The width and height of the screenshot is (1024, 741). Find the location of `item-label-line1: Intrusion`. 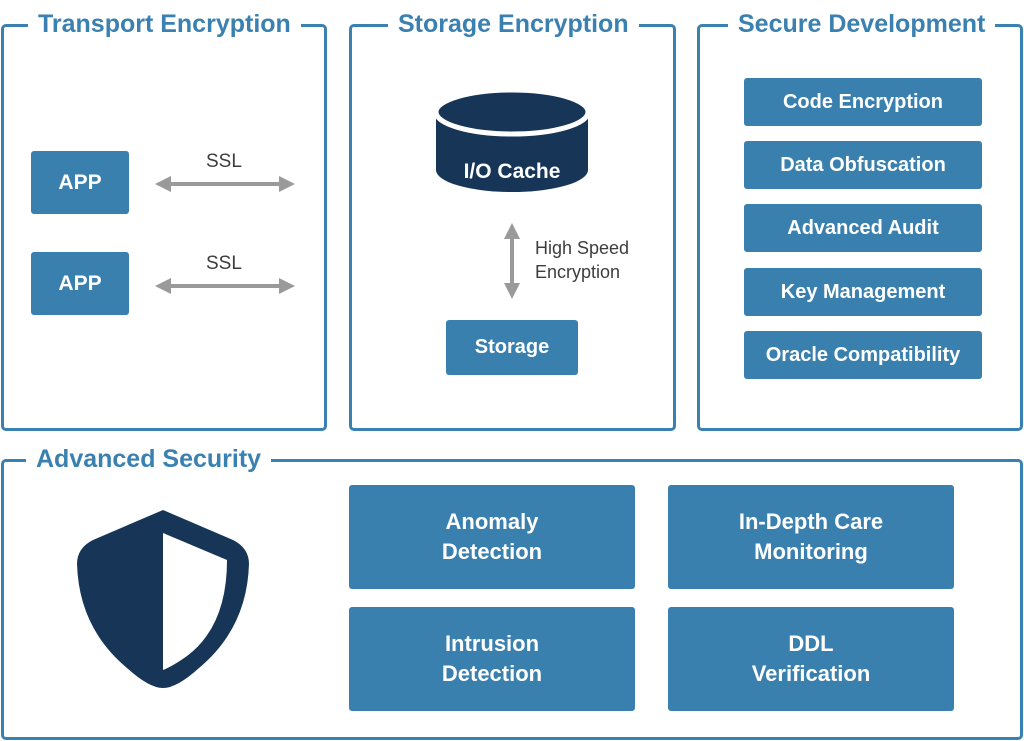

item-label-line1: Intrusion is located at coordinates (492, 643).